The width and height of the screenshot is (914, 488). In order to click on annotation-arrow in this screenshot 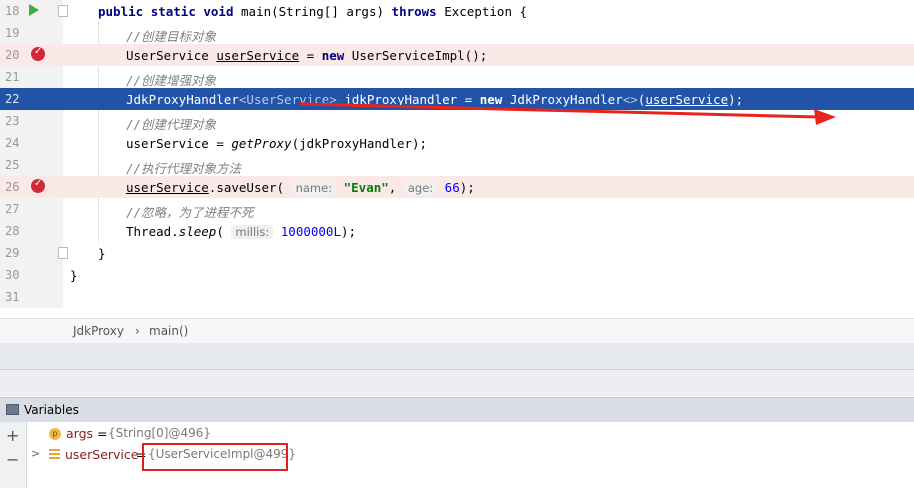, I will do `click(567, 113)`.